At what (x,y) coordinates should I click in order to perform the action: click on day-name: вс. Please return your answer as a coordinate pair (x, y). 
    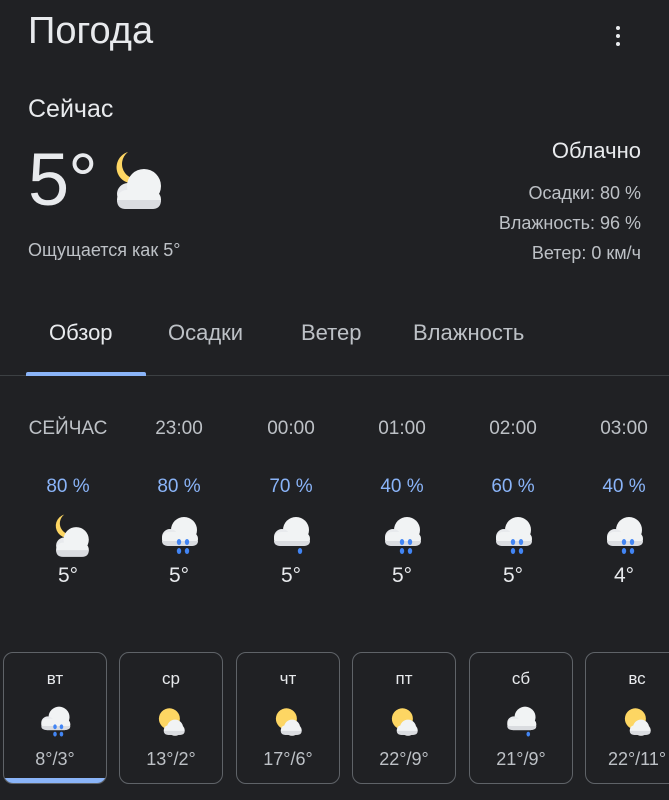
    Looking at the image, I should click on (637, 678).